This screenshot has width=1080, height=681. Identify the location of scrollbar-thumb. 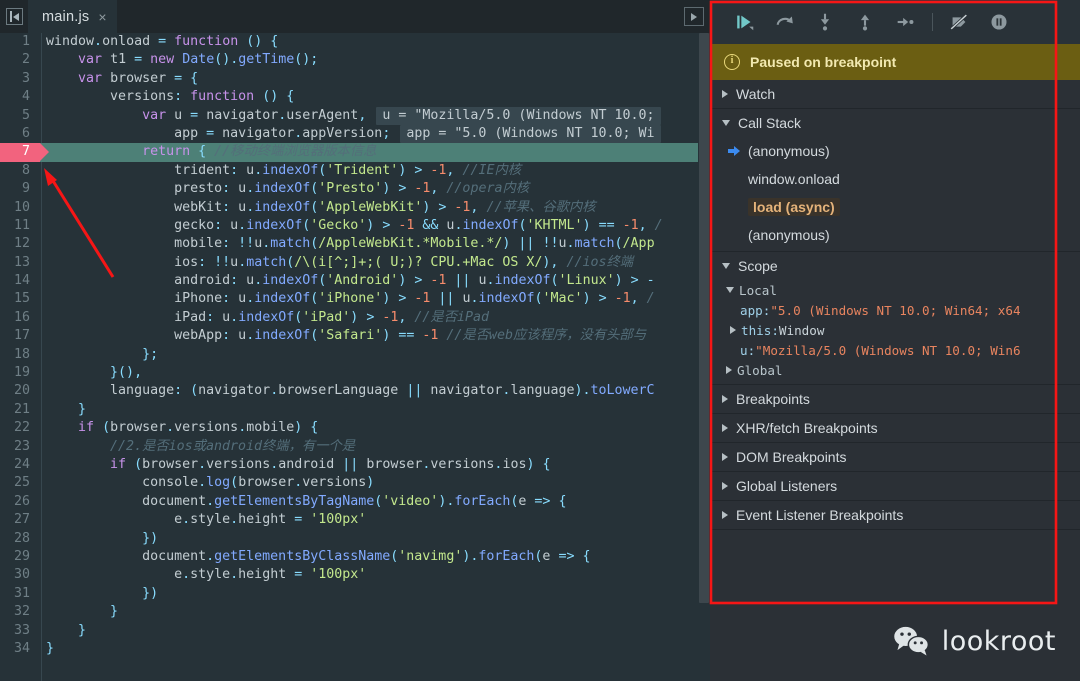
(704, 318).